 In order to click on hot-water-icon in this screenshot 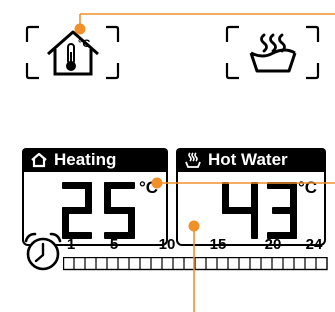, I will do `click(273, 53)`.